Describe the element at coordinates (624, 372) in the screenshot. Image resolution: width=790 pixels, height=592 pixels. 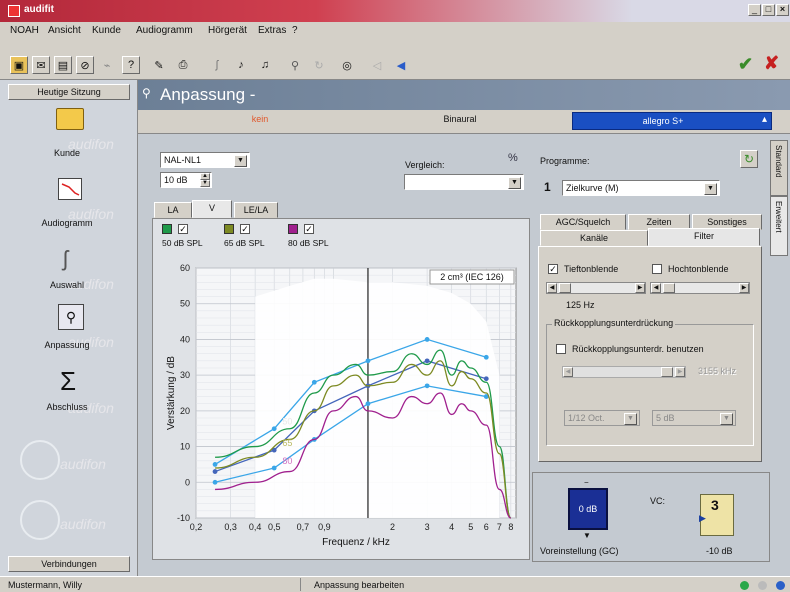
I see `feedback-slider: ◀ ▶` at that location.